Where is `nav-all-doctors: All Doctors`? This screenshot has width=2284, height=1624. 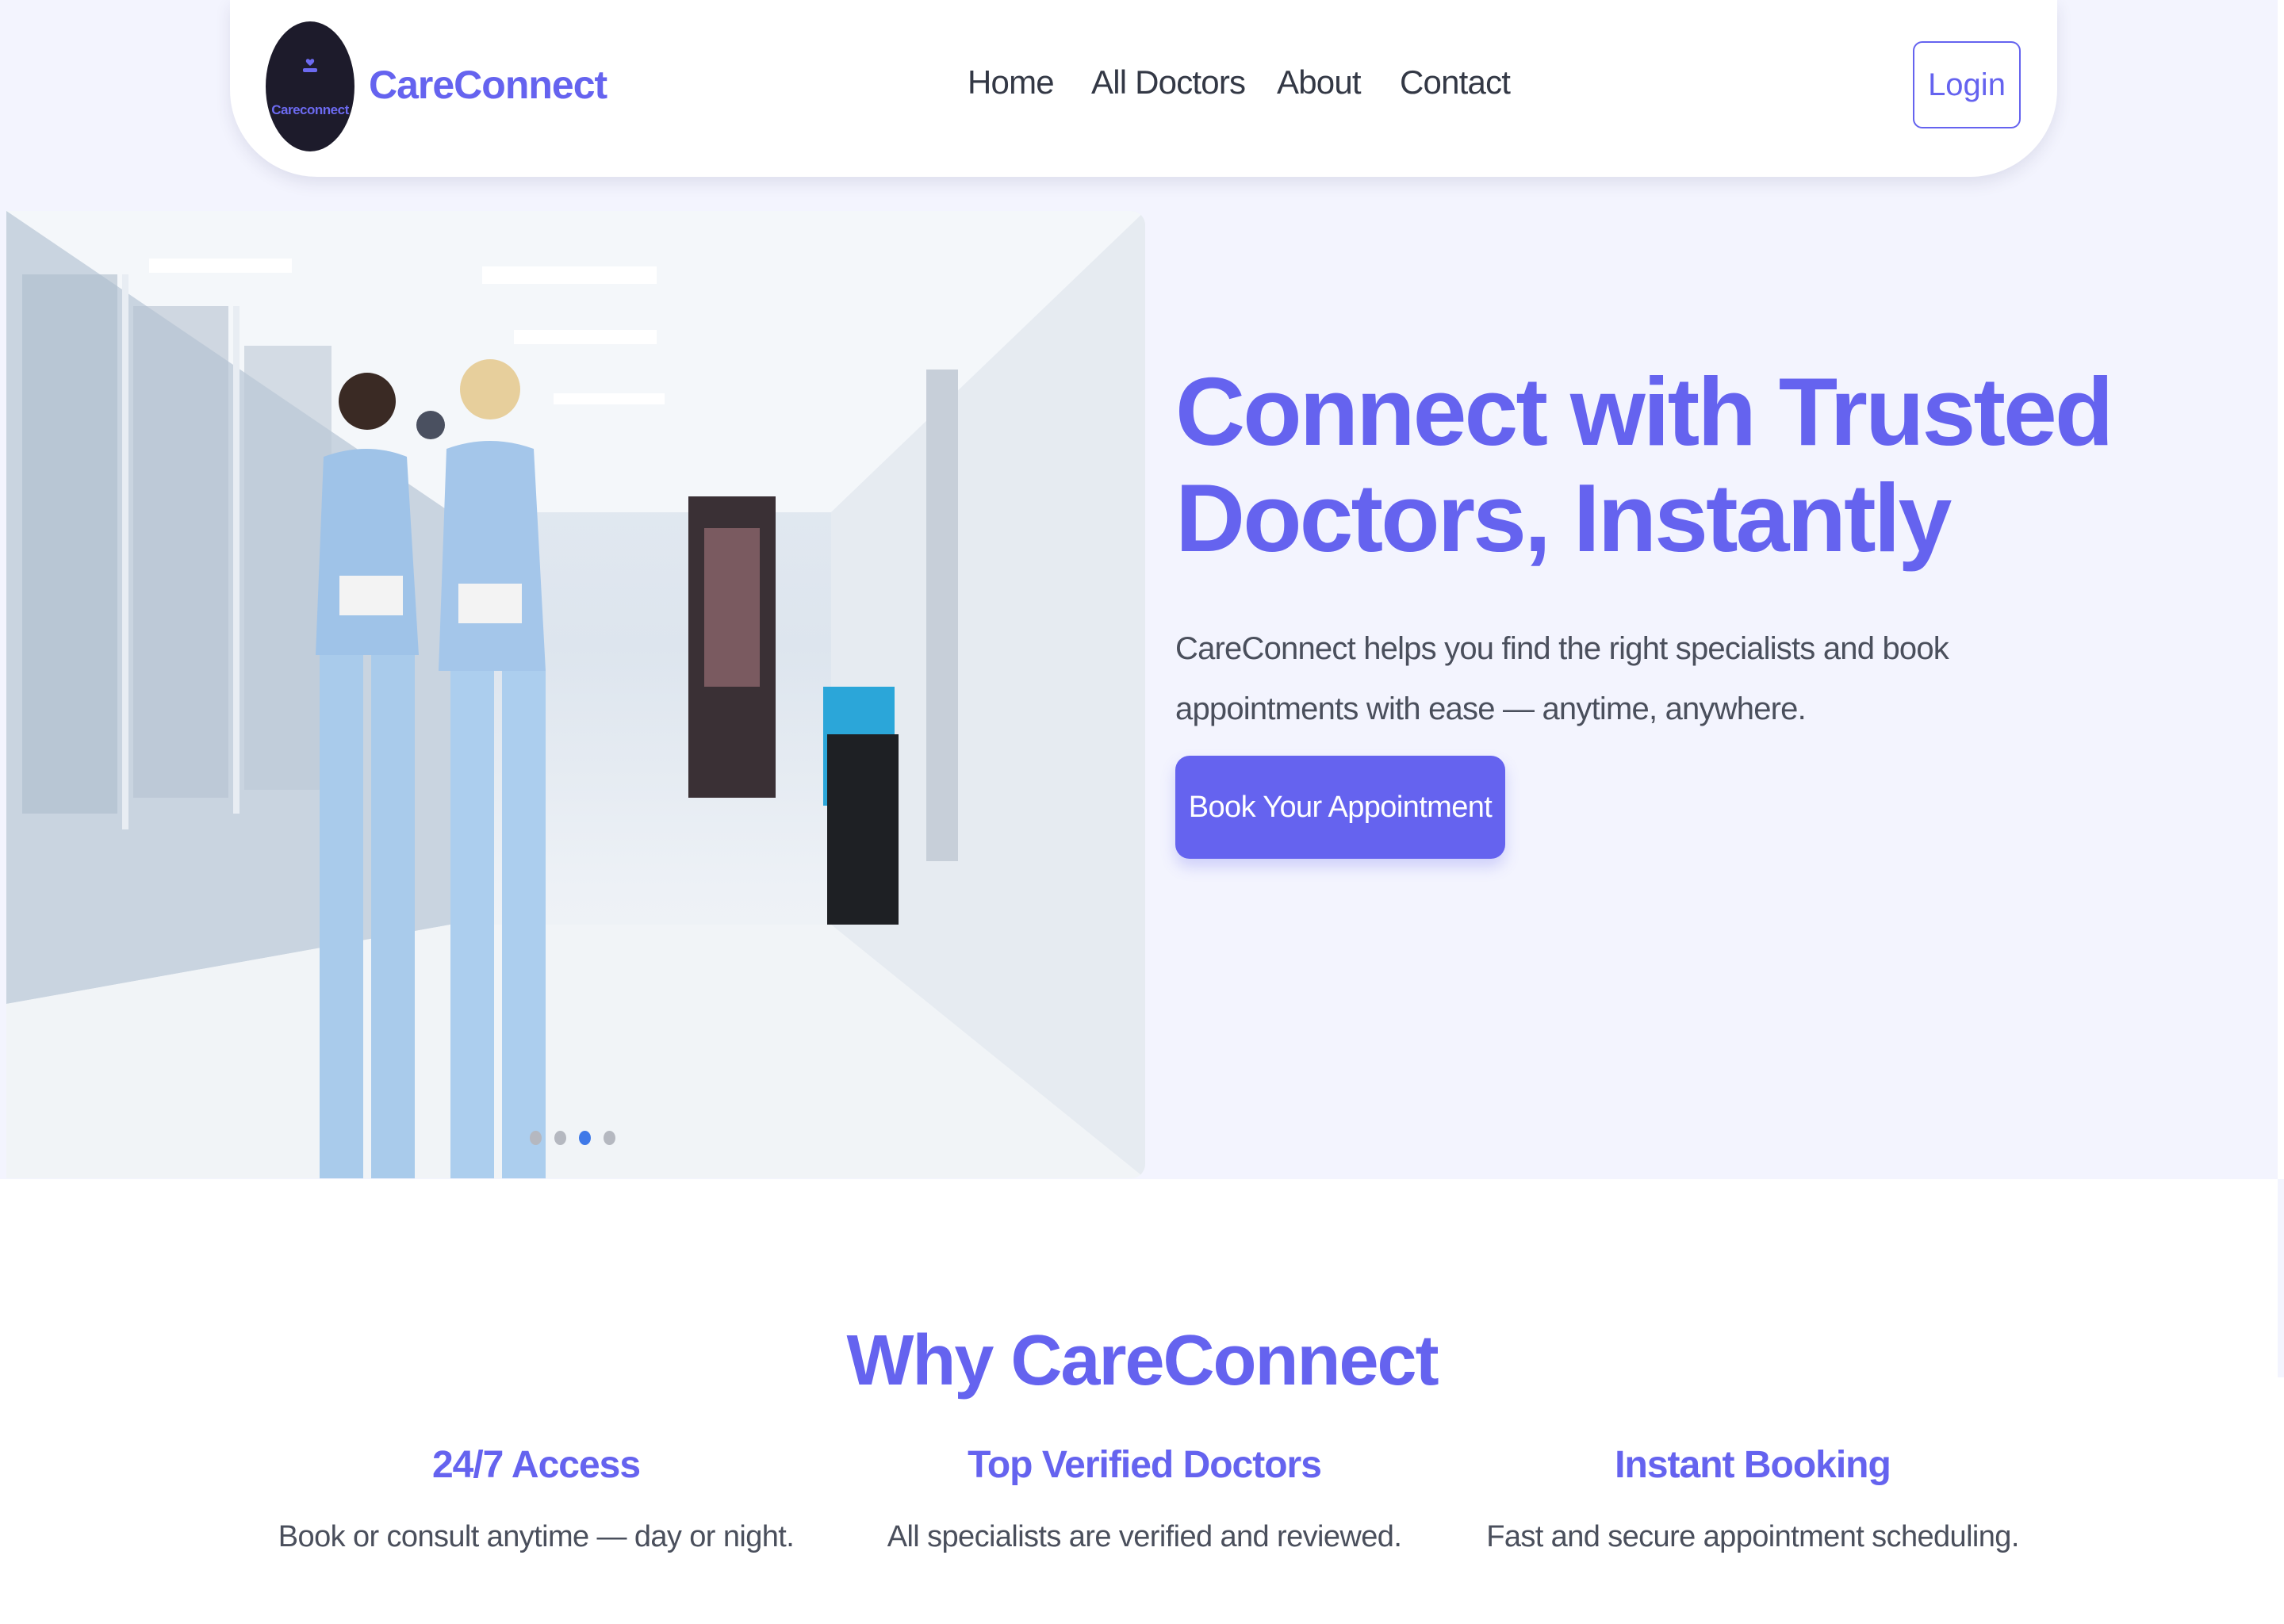
nav-all-doctors: All Doctors is located at coordinates (1168, 82).